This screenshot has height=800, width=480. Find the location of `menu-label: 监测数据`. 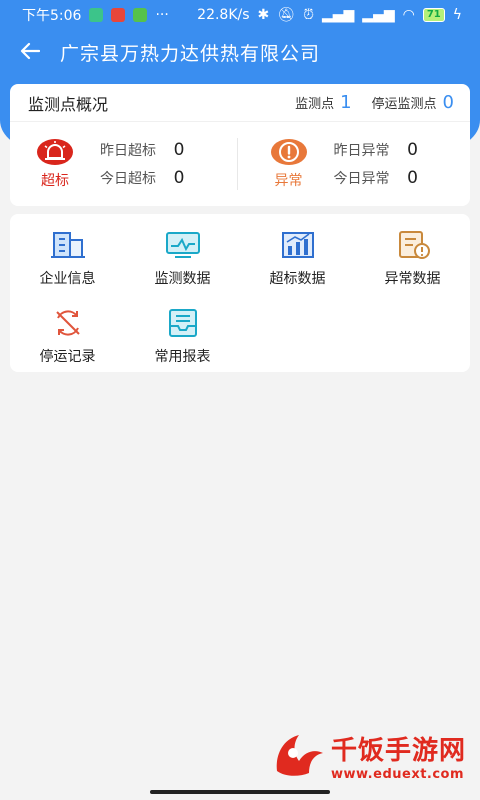

menu-label: 监测数据 is located at coordinates (182, 279).